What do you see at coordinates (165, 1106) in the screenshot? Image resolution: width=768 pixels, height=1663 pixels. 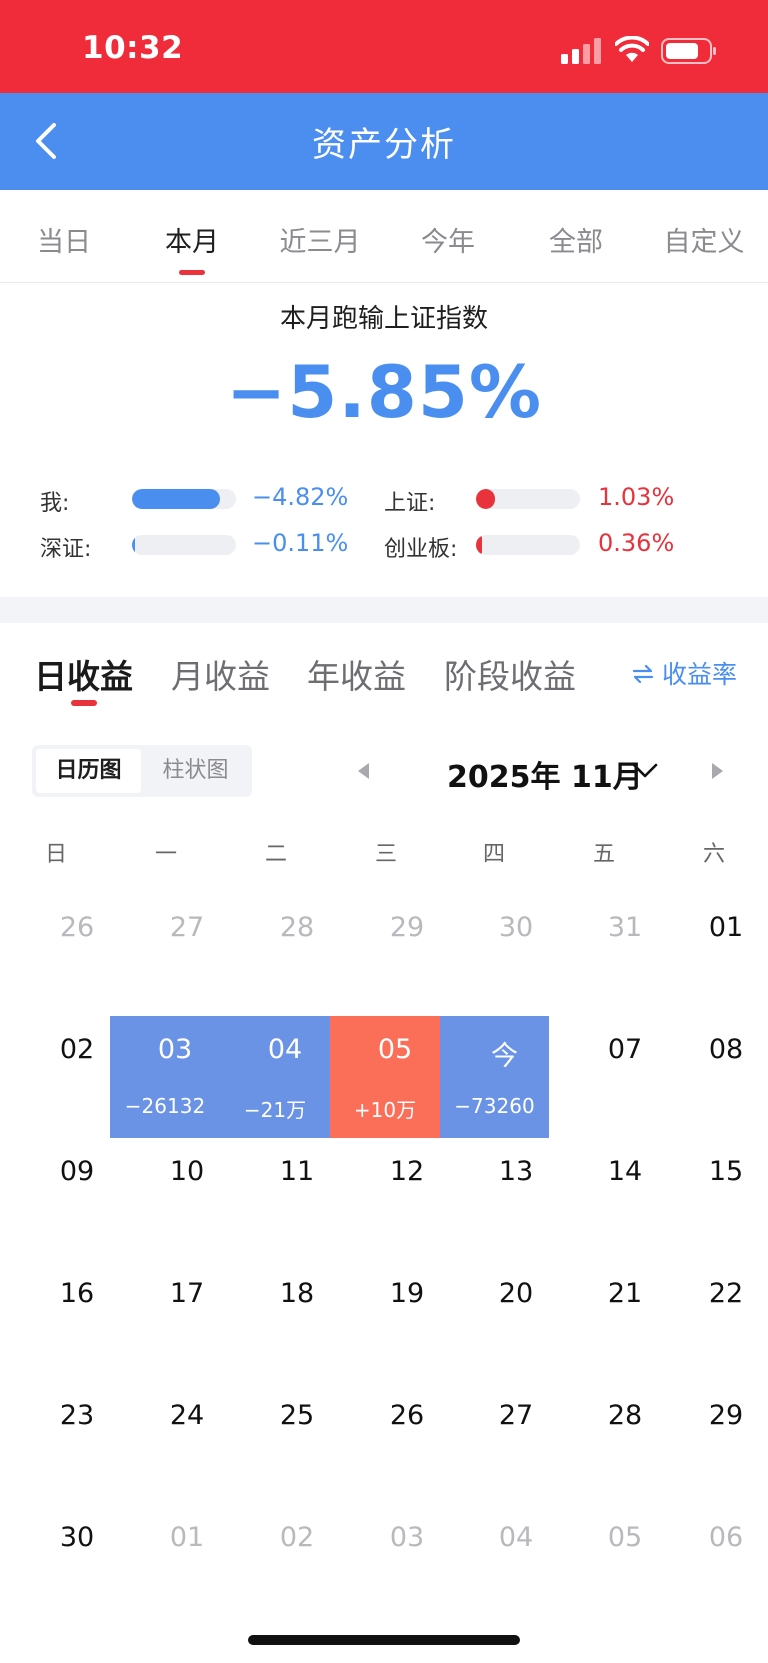 I see `day-pl-value: −26132` at bounding box center [165, 1106].